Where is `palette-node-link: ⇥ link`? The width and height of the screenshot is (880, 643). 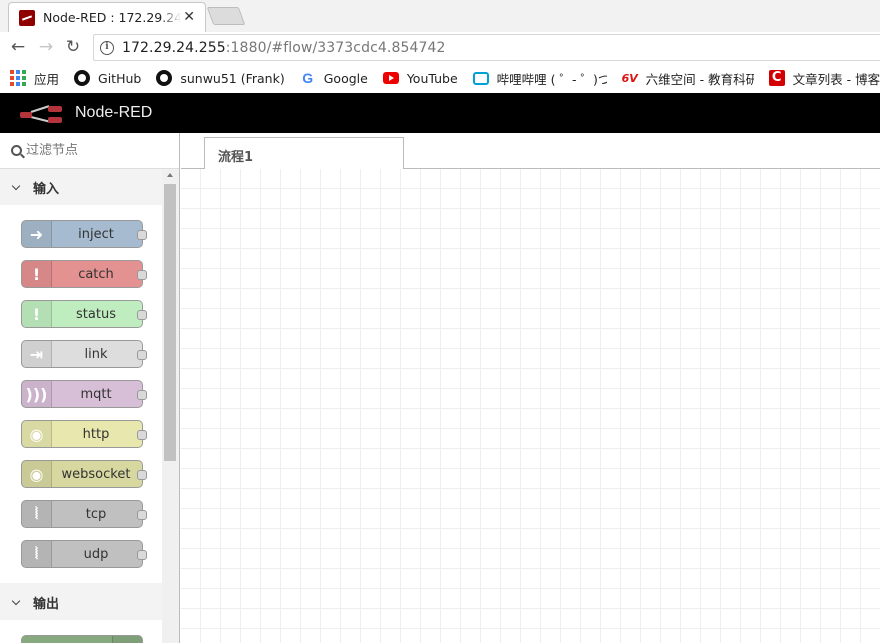 palette-node-link: ⇥ link is located at coordinates (84, 354).